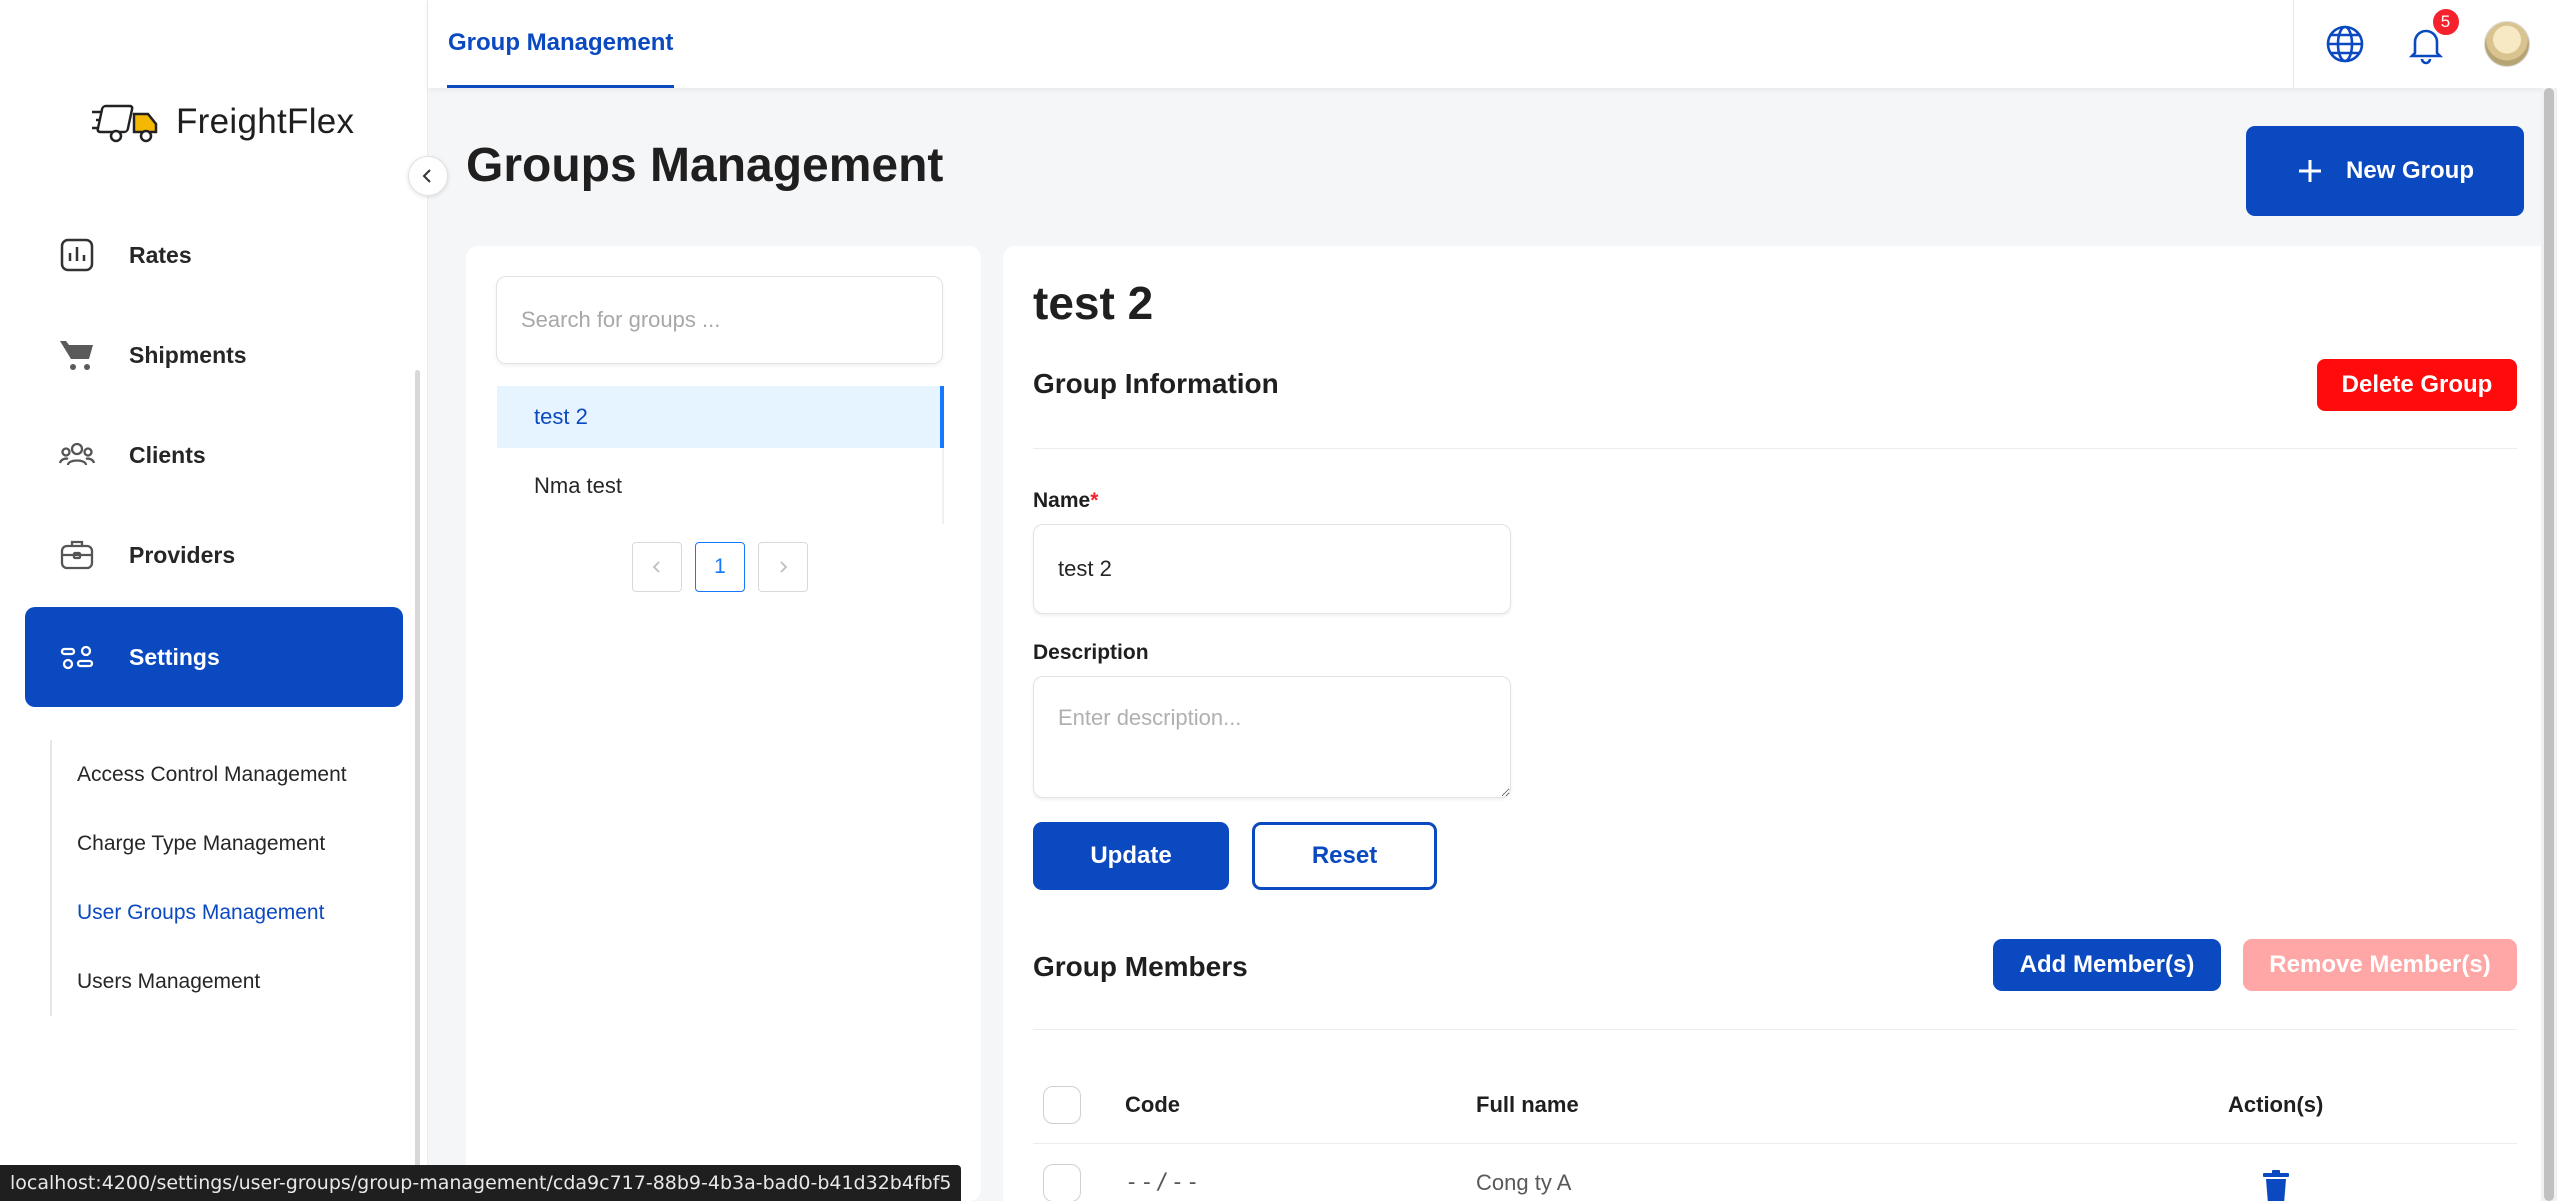  I want to click on nav-label: Rates, so click(160, 254).